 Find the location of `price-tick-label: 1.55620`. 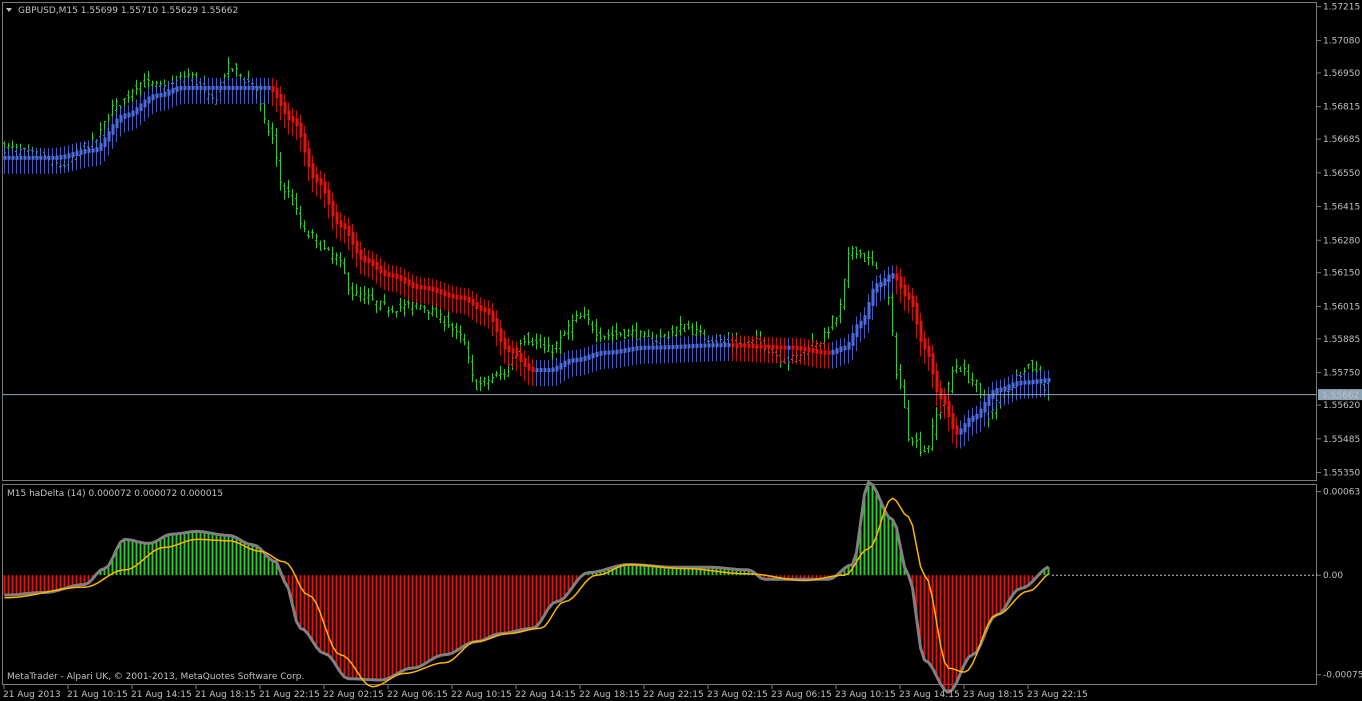

price-tick-label: 1.55620 is located at coordinates (1341, 406).